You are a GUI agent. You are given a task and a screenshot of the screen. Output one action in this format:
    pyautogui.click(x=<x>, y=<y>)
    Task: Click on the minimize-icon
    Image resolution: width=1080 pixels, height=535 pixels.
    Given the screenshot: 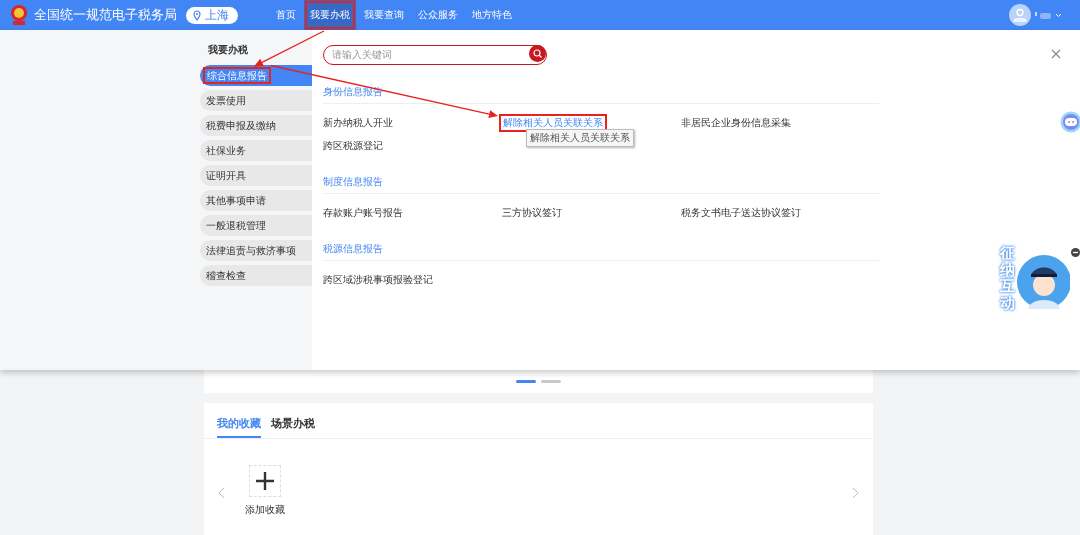 What is the action you would take?
    pyautogui.click(x=1075, y=252)
    